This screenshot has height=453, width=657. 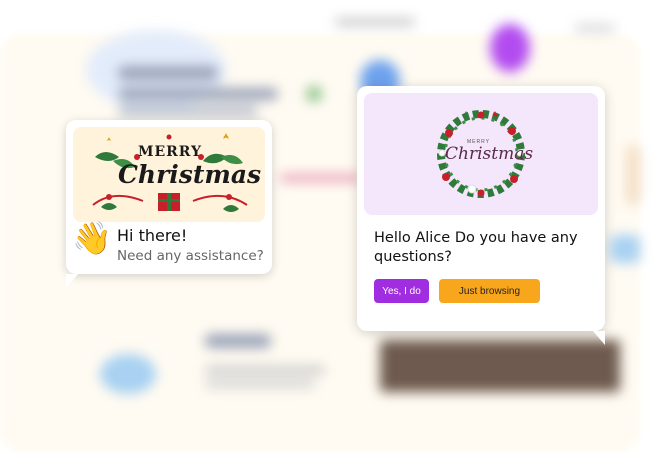 What do you see at coordinates (92, 238) in the screenshot?
I see `waving-hand-icon: 👋` at bounding box center [92, 238].